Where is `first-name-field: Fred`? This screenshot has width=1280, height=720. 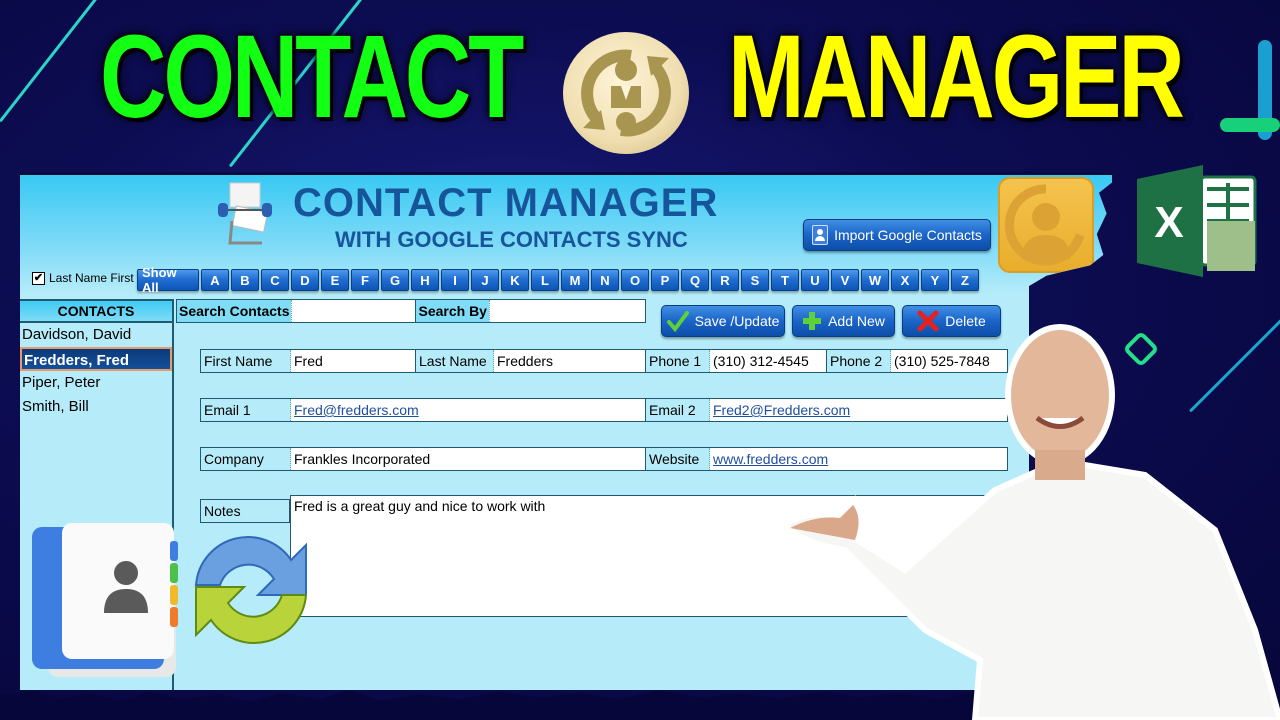 first-name-field: Fred is located at coordinates (353, 361).